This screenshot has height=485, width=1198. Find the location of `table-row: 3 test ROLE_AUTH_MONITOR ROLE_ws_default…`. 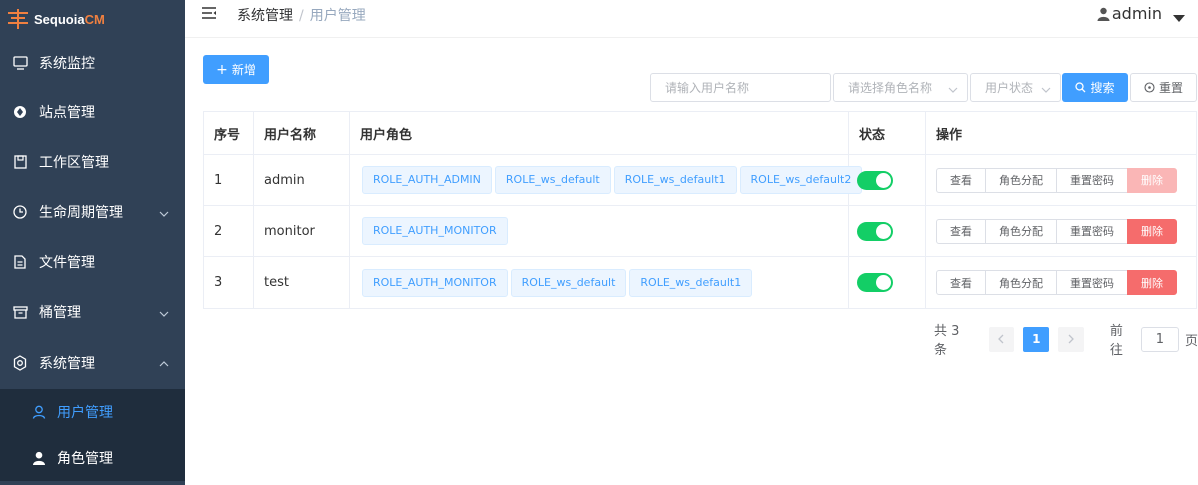

table-row: 3 test ROLE_AUTH_MONITOR ROLE_ws_default… is located at coordinates (700, 282).